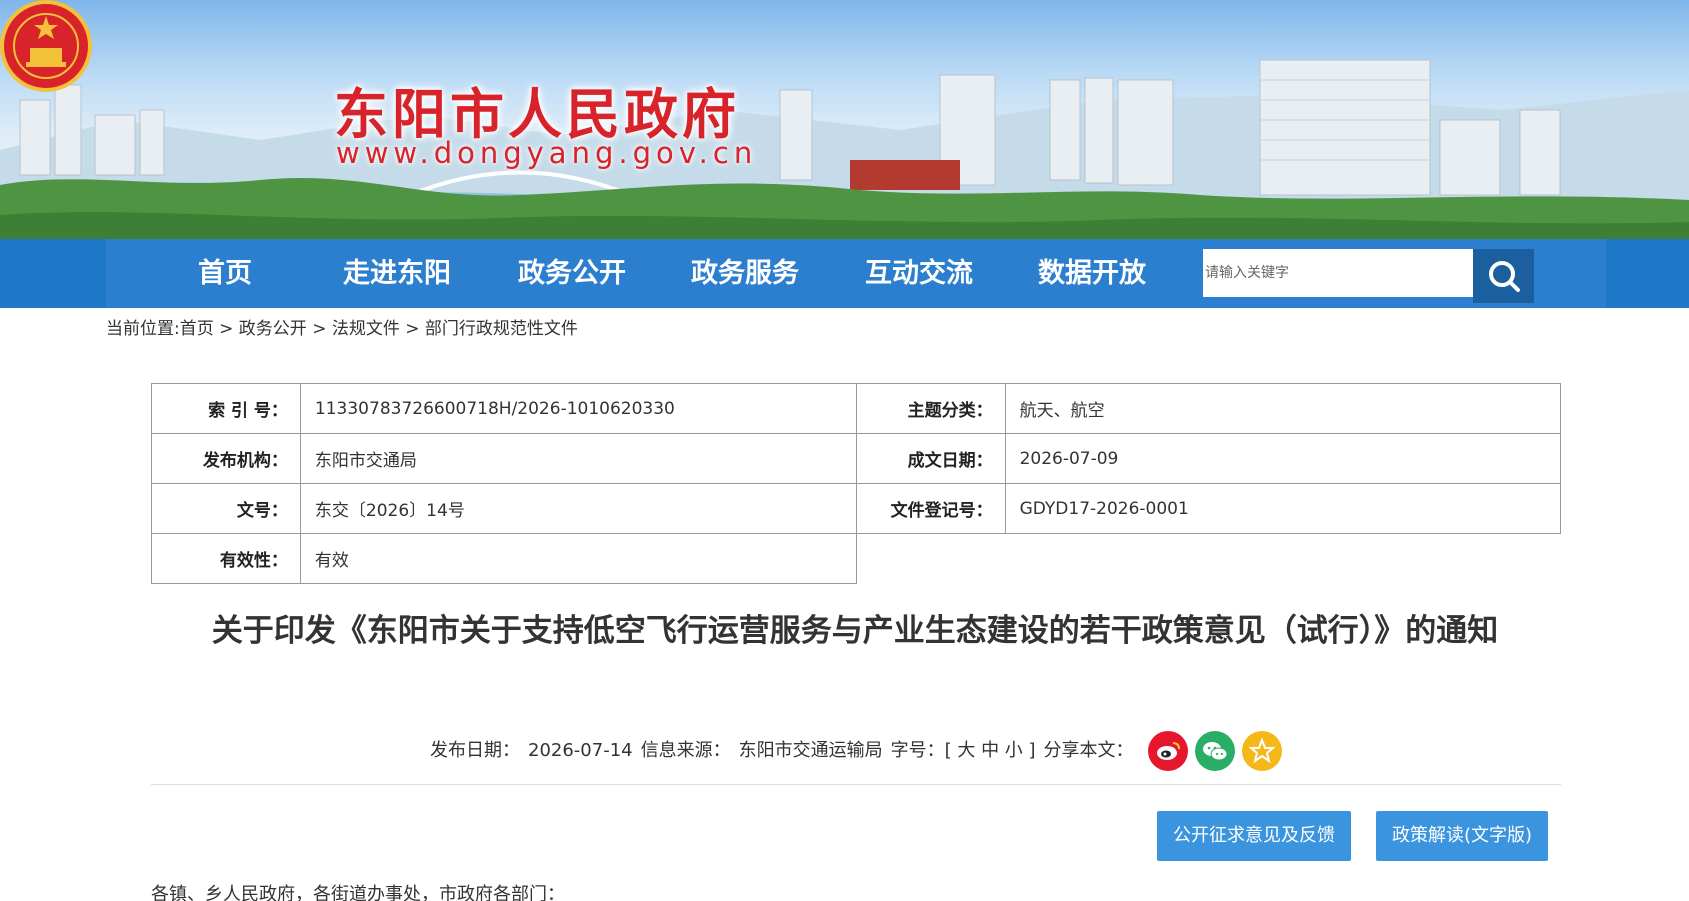 Image resolution: width=1689 pixels, height=901 pixels. Describe the element at coordinates (685, 750) in the screenshot. I see `source-label: 信息来源：` at that location.